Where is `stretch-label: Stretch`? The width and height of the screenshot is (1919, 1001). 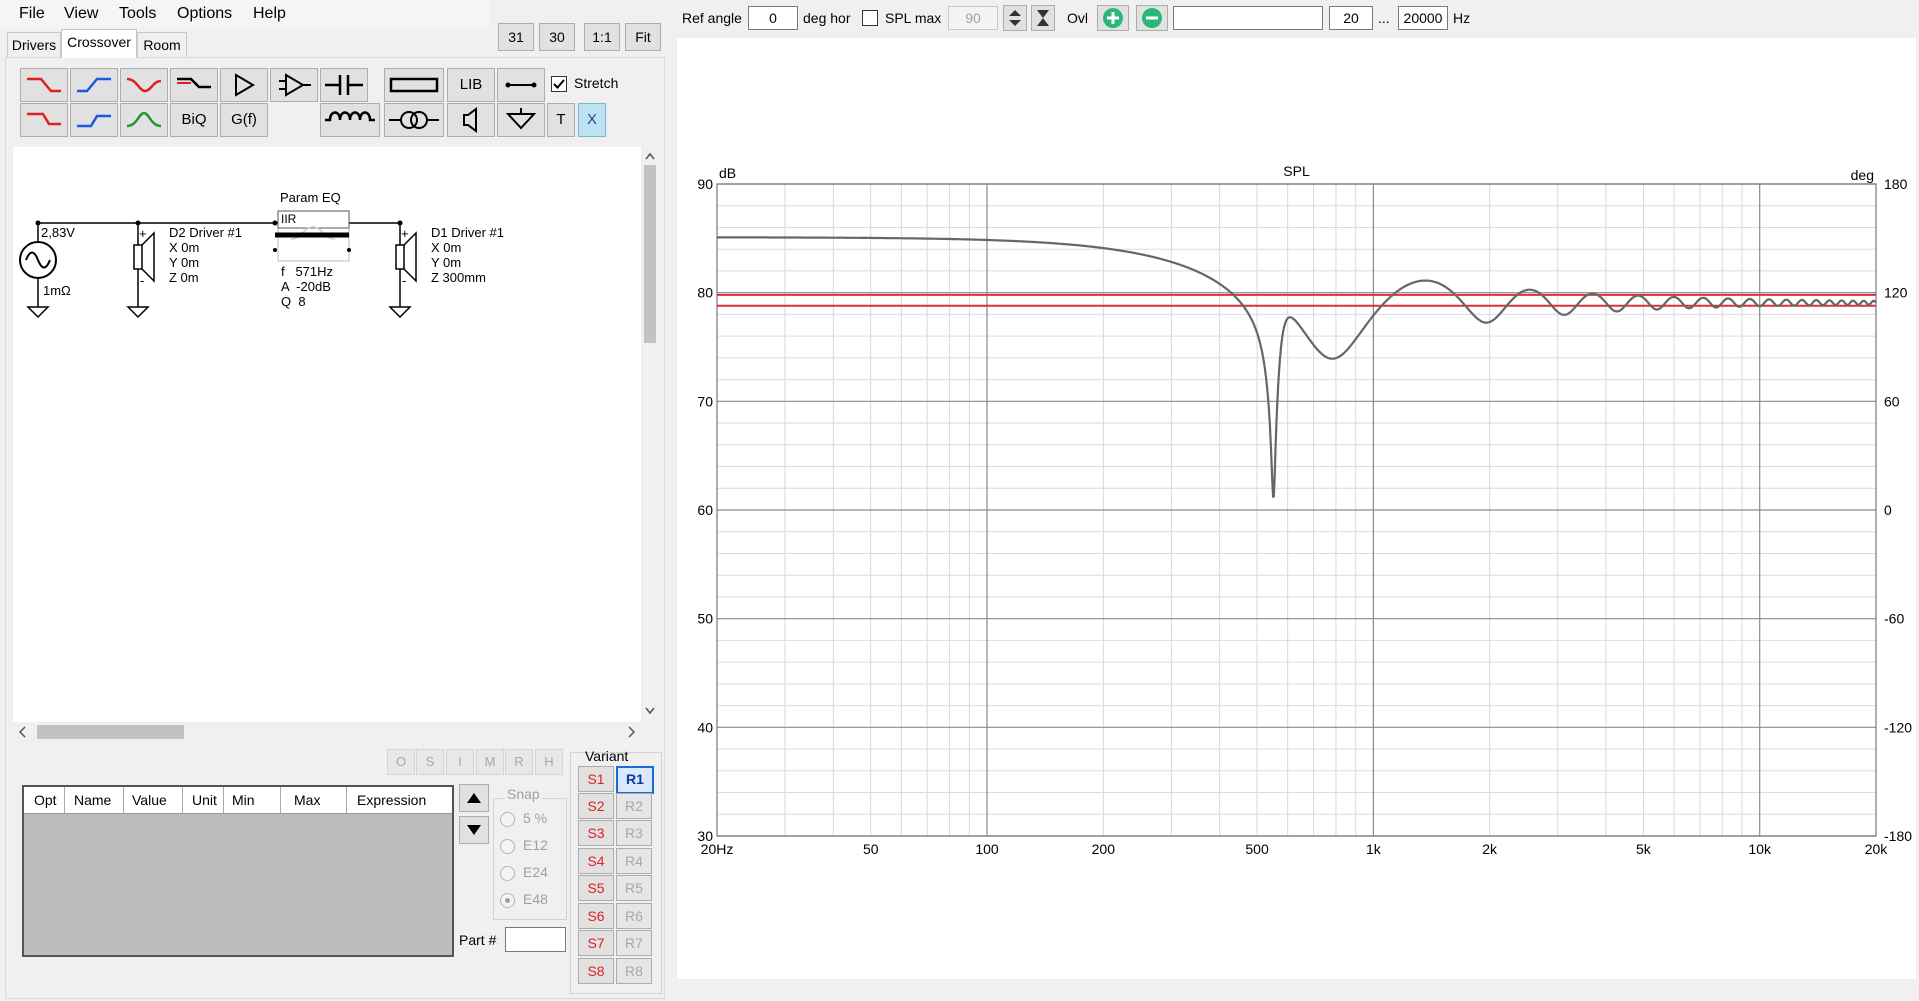
stretch-label: Stretch is located at coordinates (596, 83).